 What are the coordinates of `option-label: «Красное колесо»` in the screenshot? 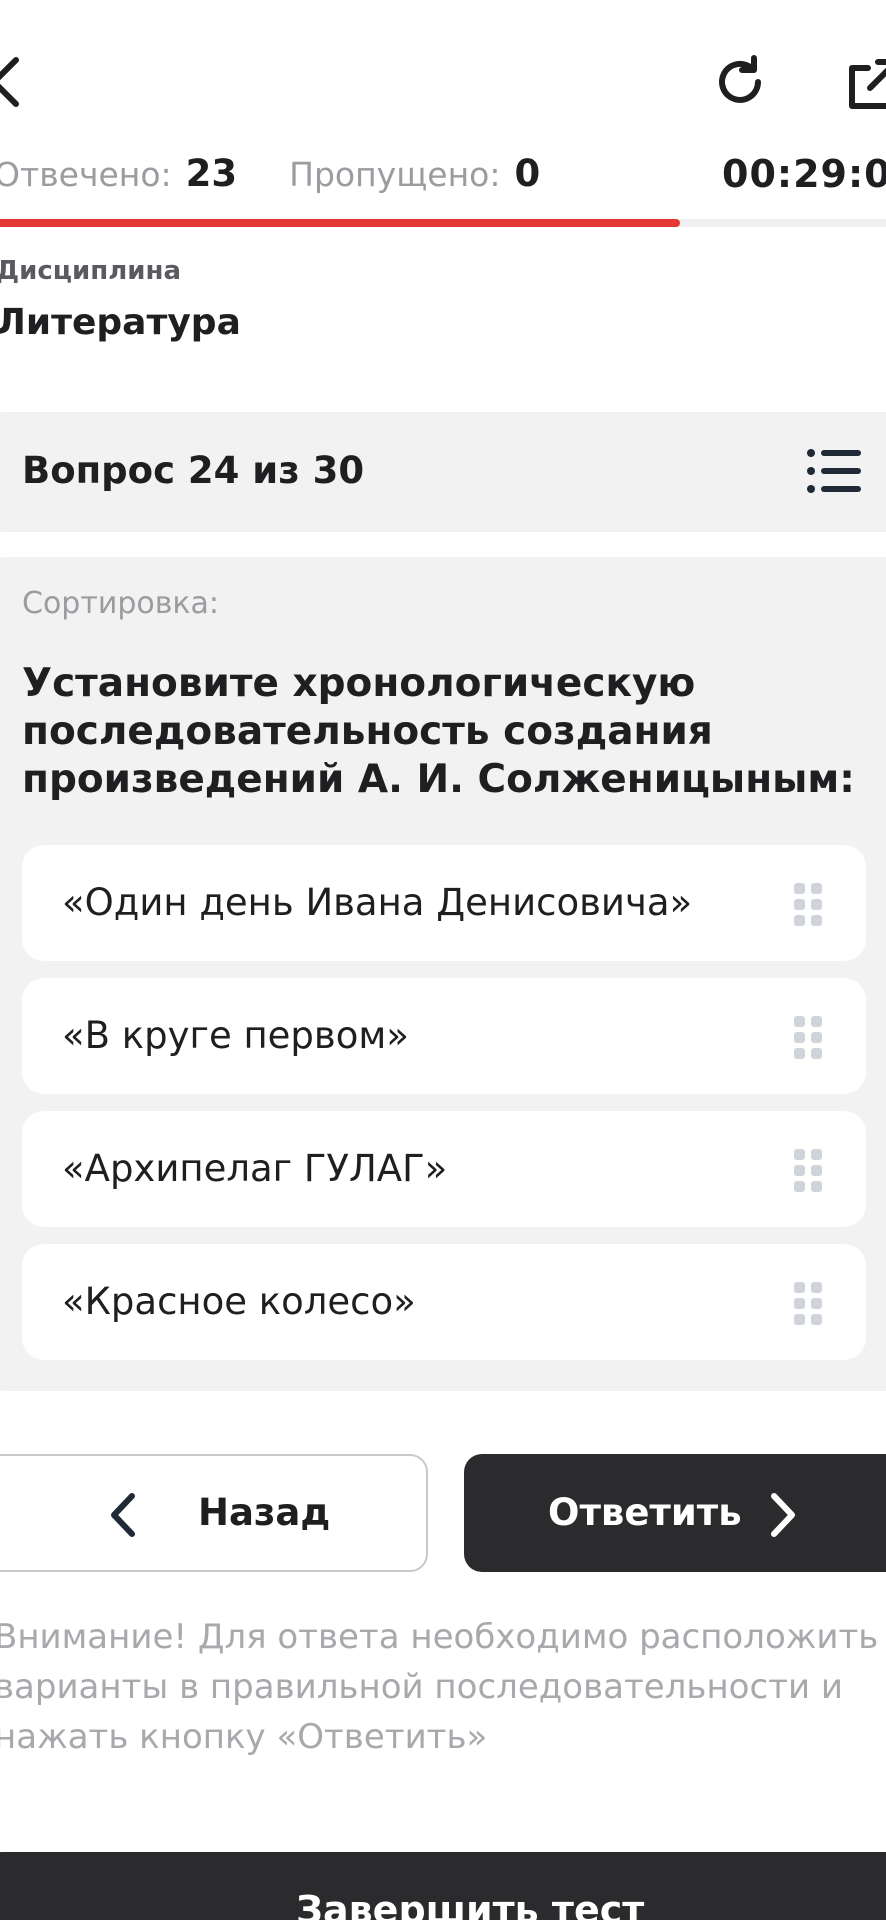 It's located at (239, 1301).